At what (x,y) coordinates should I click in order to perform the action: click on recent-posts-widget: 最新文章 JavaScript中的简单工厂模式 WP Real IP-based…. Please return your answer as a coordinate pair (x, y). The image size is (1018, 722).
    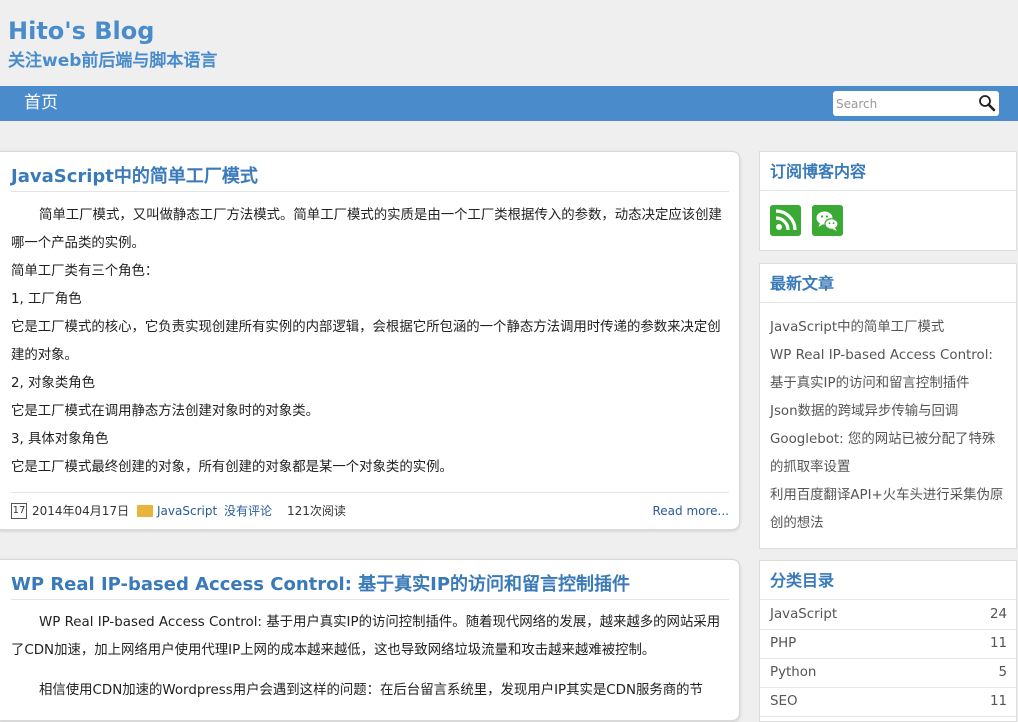
    Looking at the image, I should click on (888, 406).